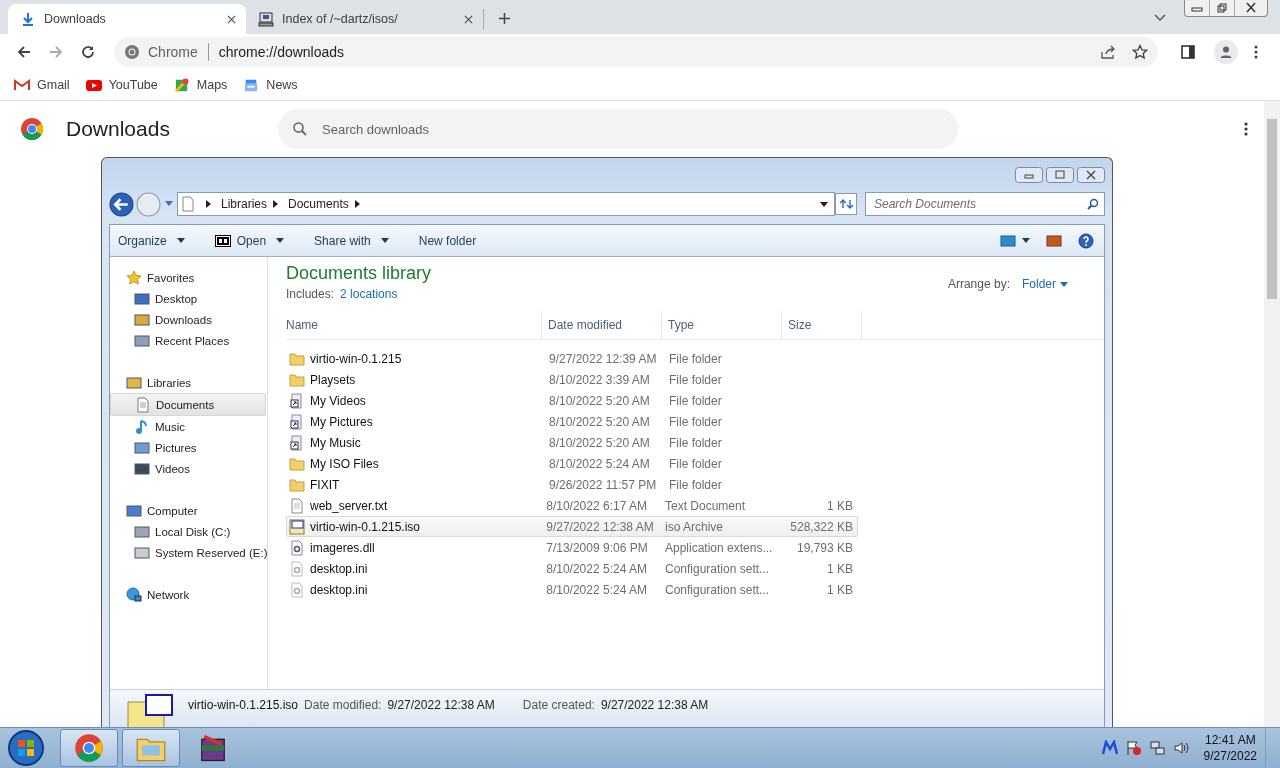  What do you see at coordinates (1109, 748) in the screenshot?
I see `m-logo-icon` at bounding box center [1109, 748].